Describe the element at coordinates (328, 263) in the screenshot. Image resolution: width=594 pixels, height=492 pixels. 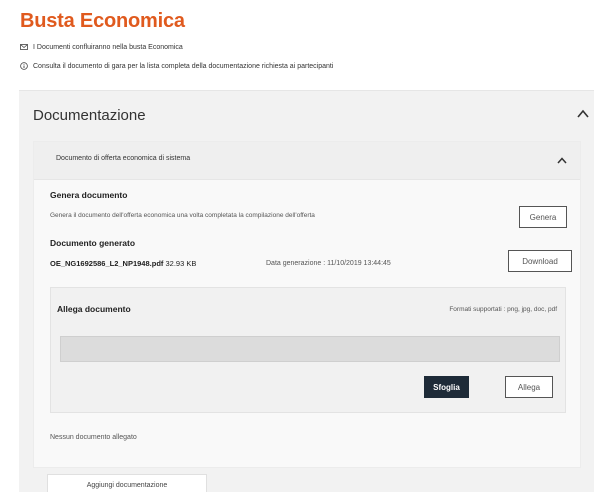
I see `generation-date: Data generazione : 11/10/2019 13:44:45` at that location.